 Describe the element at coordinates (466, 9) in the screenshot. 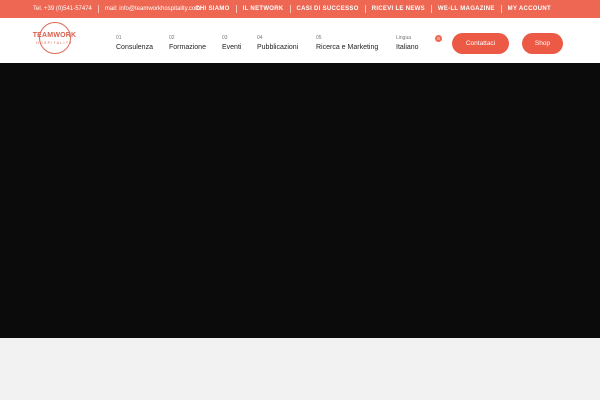

I see `top-nav-we-ll-magazine: WE-LL MAGAZINE` at that location.